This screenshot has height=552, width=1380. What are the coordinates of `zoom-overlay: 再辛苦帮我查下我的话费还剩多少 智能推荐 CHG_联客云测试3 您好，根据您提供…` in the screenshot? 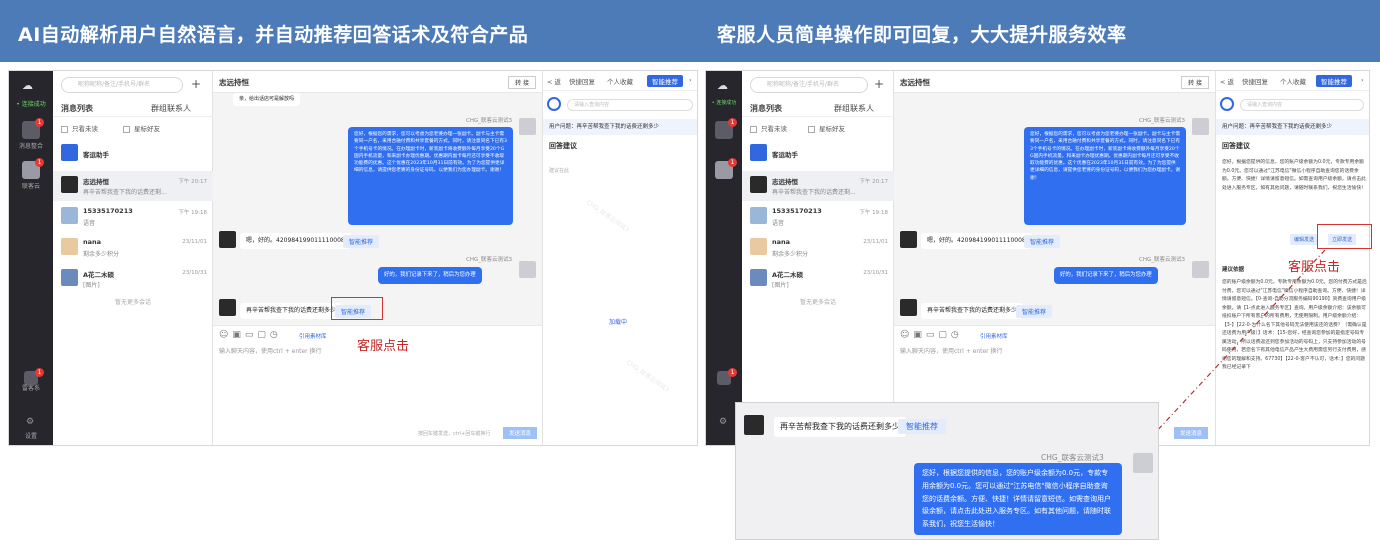 It's located at (947, 471).